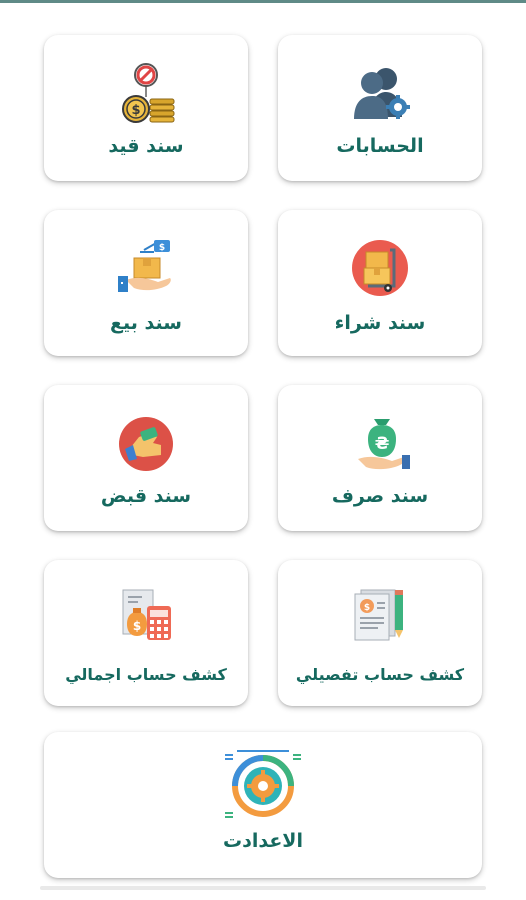 The height and width of the screenshot is (900, 526). I want to click on detailed-statement-card: $ كشف حساب تفصيلي, so click(380, 633).